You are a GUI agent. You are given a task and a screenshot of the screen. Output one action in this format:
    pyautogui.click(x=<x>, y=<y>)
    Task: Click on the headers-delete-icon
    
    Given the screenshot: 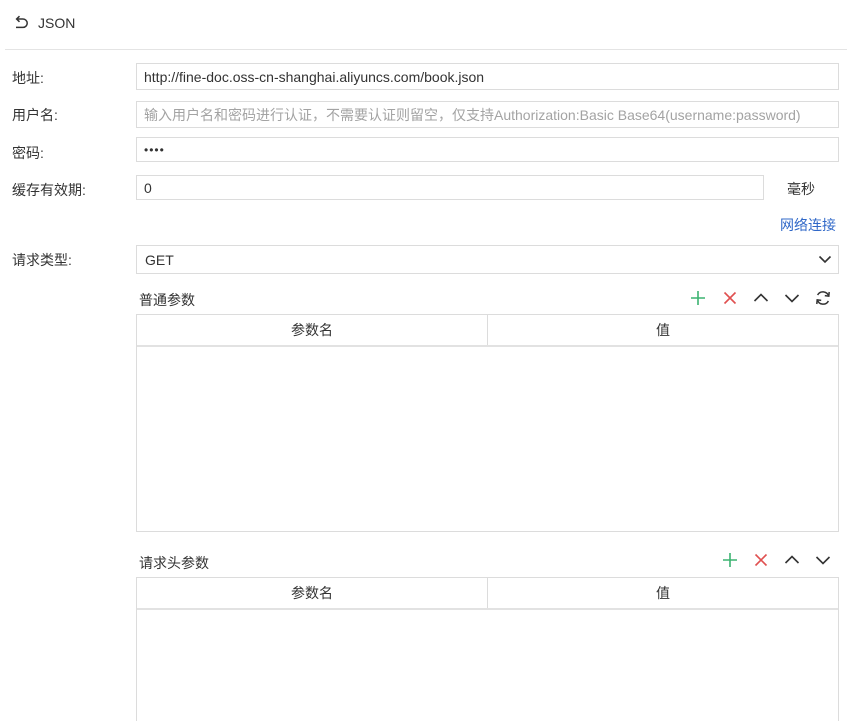 What is the action you would take?
    pyautogui.click(x=761, y=560)
    